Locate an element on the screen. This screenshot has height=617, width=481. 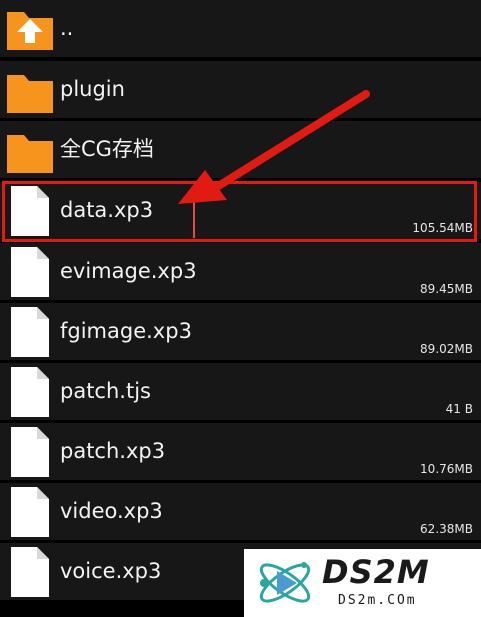
red-arrow-icon is located at coordinates (274, 147).